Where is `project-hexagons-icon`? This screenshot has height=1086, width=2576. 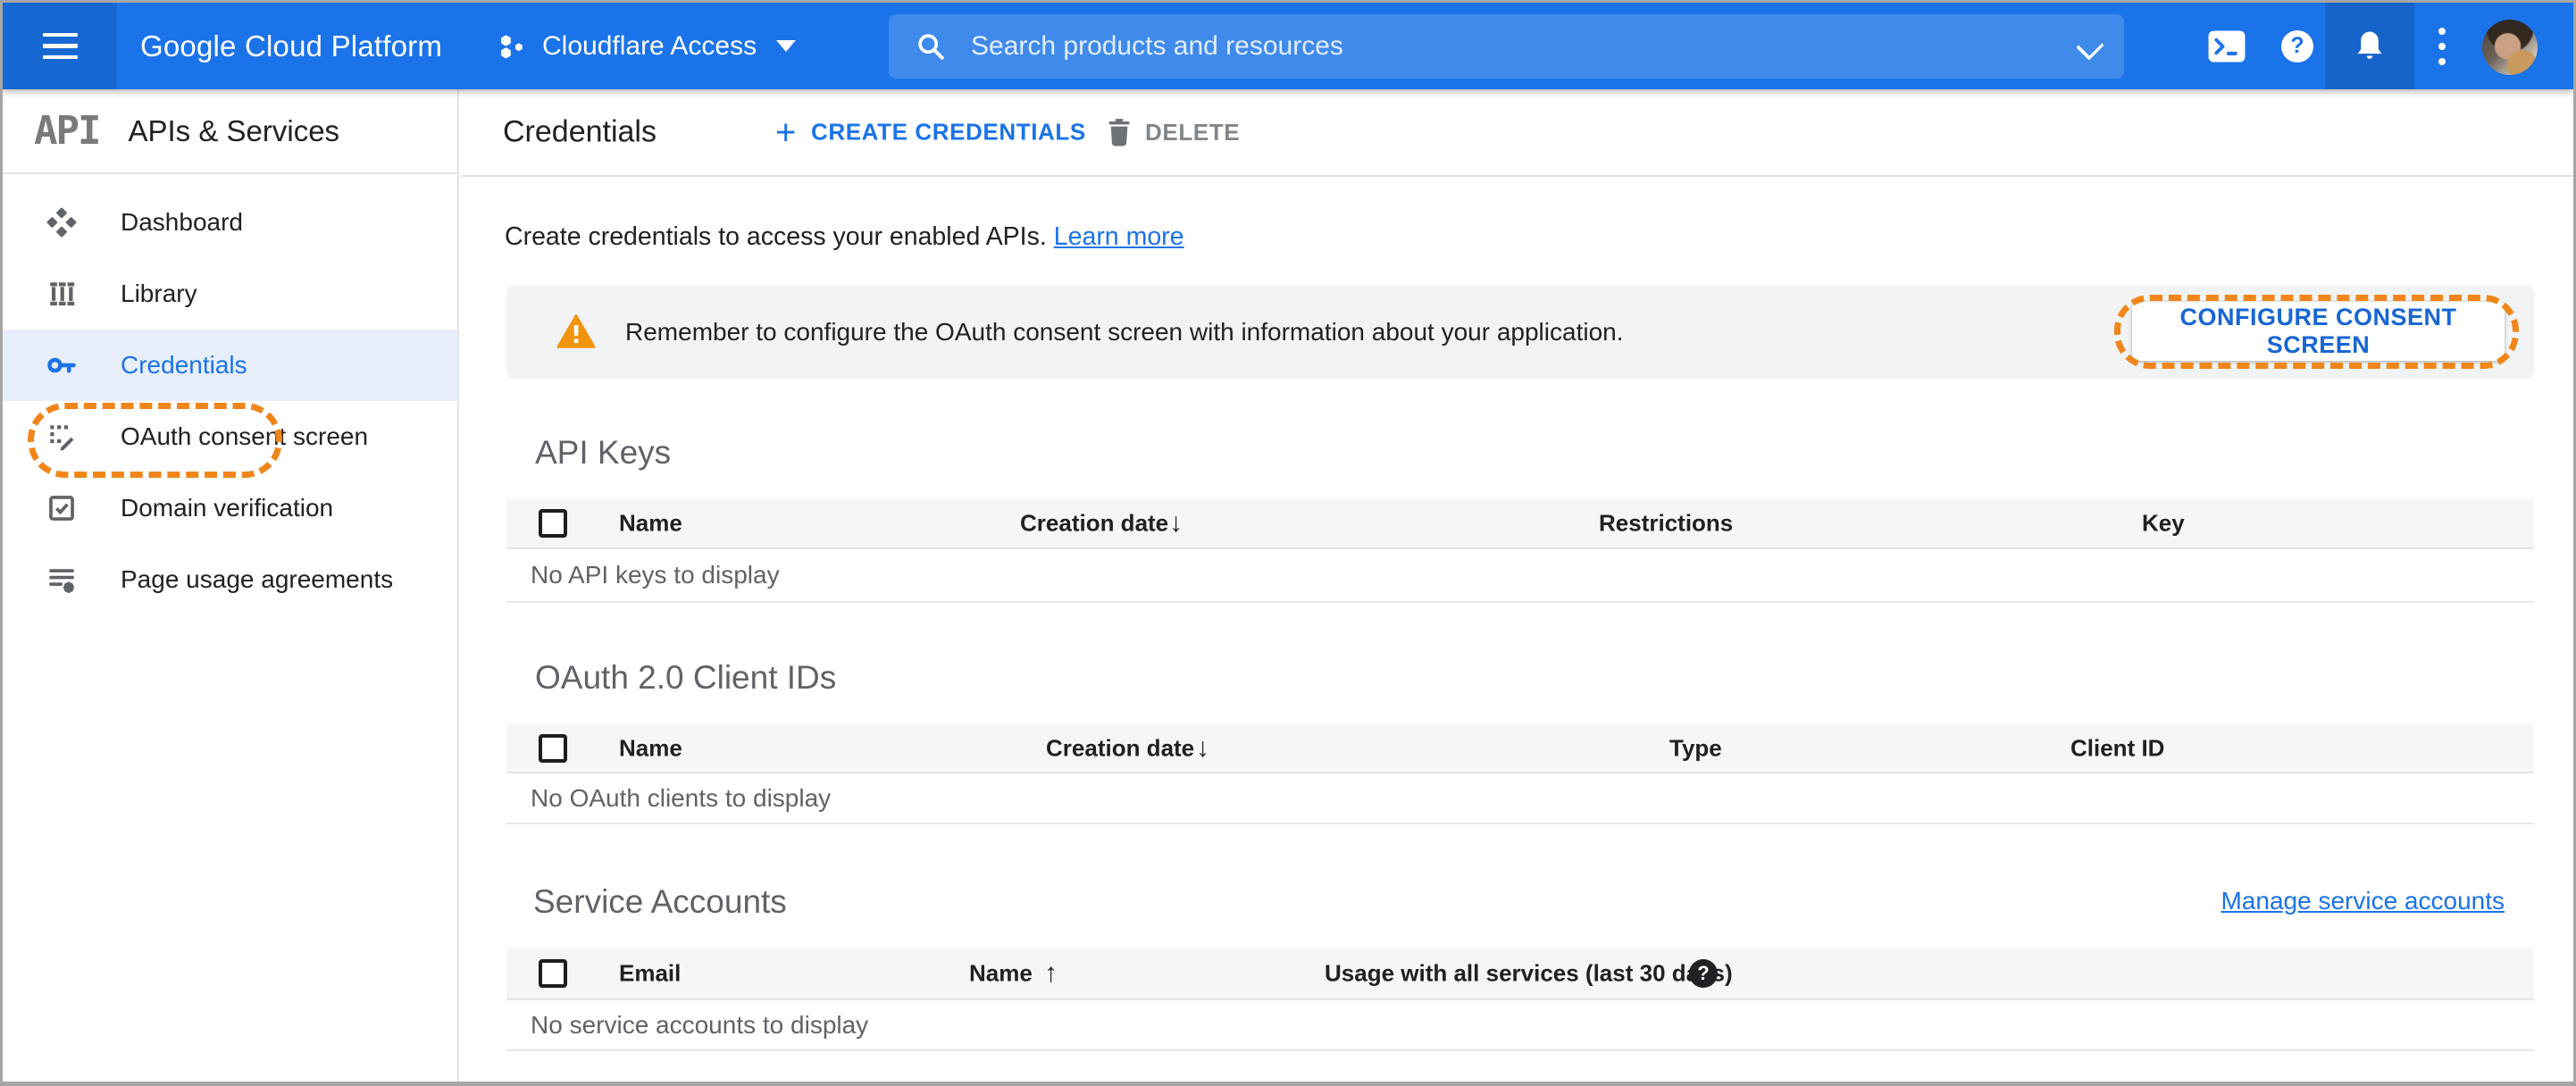
project-hexagons-icon is located at coordinates (512, 46).